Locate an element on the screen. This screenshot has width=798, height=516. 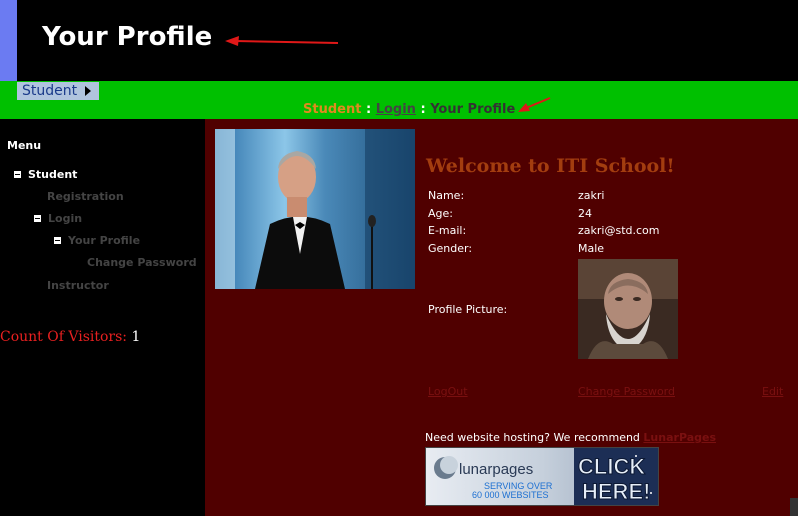
breadcrumb: Student : Login : Your Profile is located at coordinates (409, 110).